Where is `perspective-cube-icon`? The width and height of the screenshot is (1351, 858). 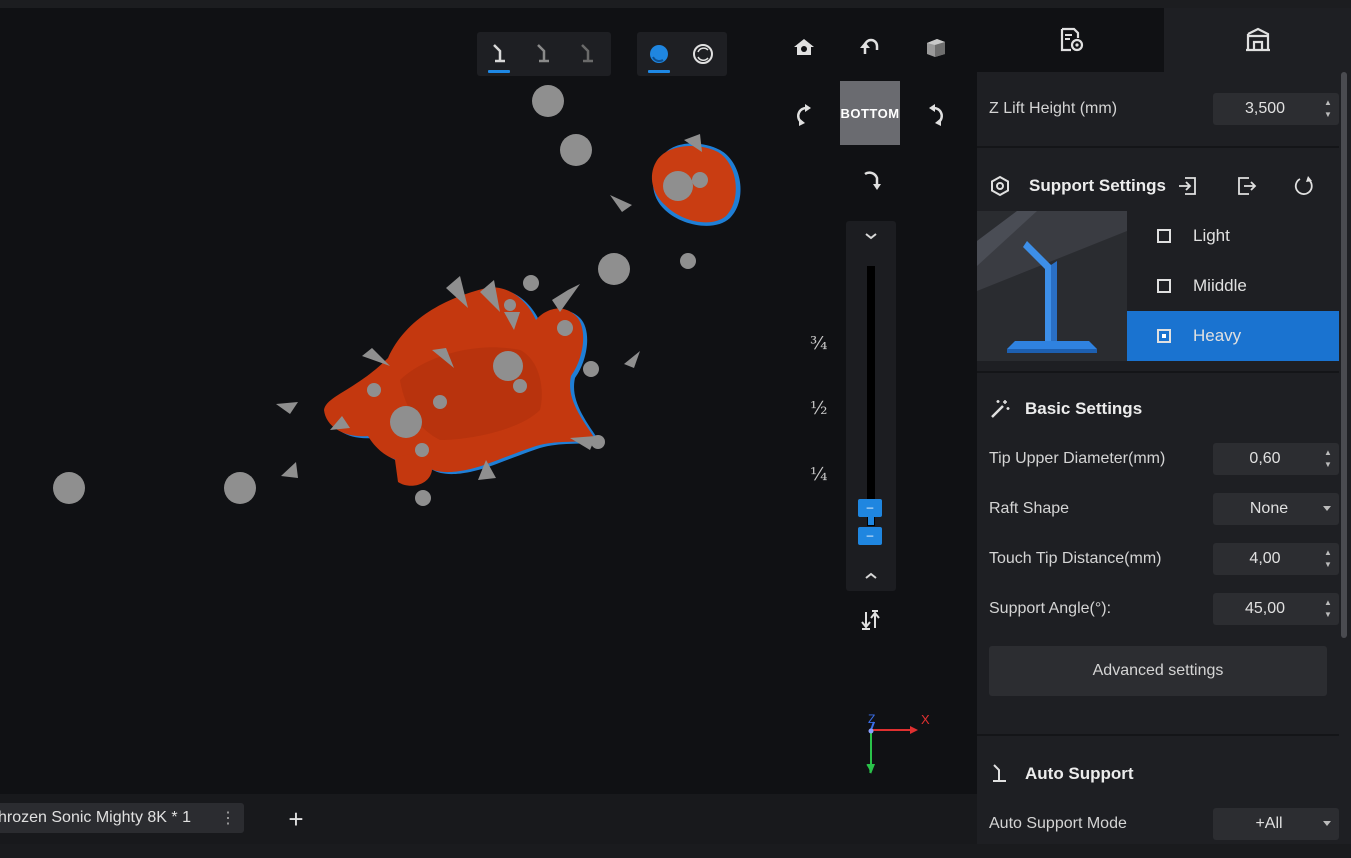
perspective-cube-icon is located at coordinates (936, 47).